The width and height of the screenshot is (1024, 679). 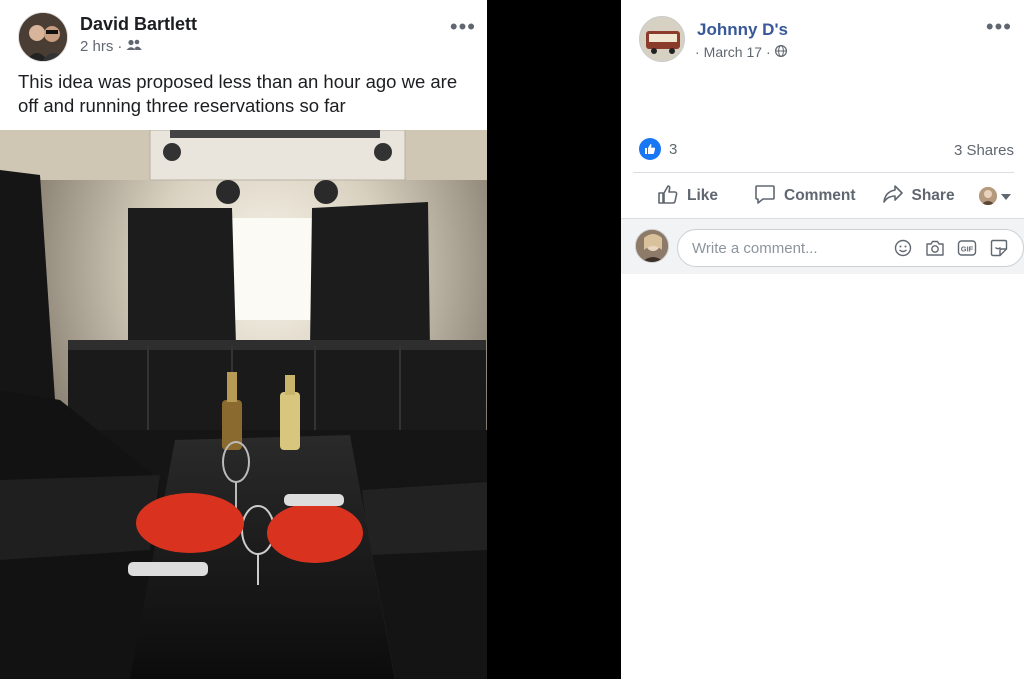 What do you see at coordinates (652, 246) in the screenshot?
I see `commenter-avatar` at bounding box center [652, 246].